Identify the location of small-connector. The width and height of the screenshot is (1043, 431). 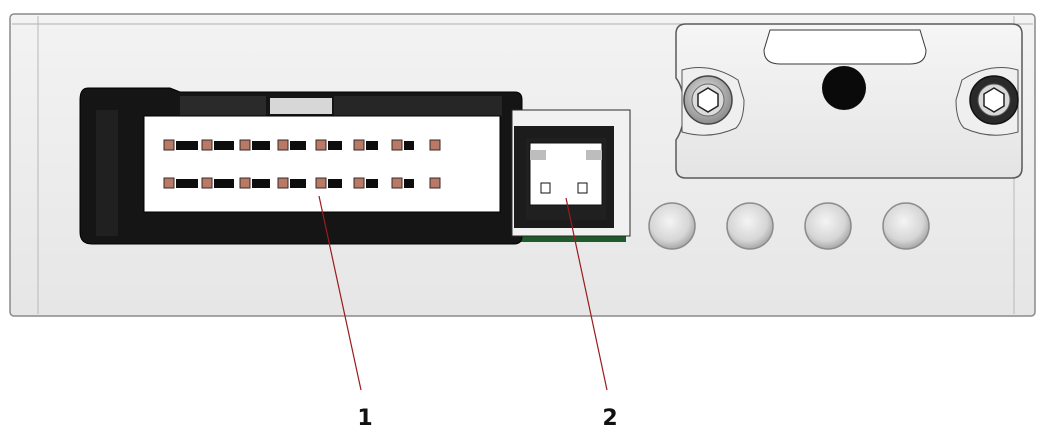
(571, 173).